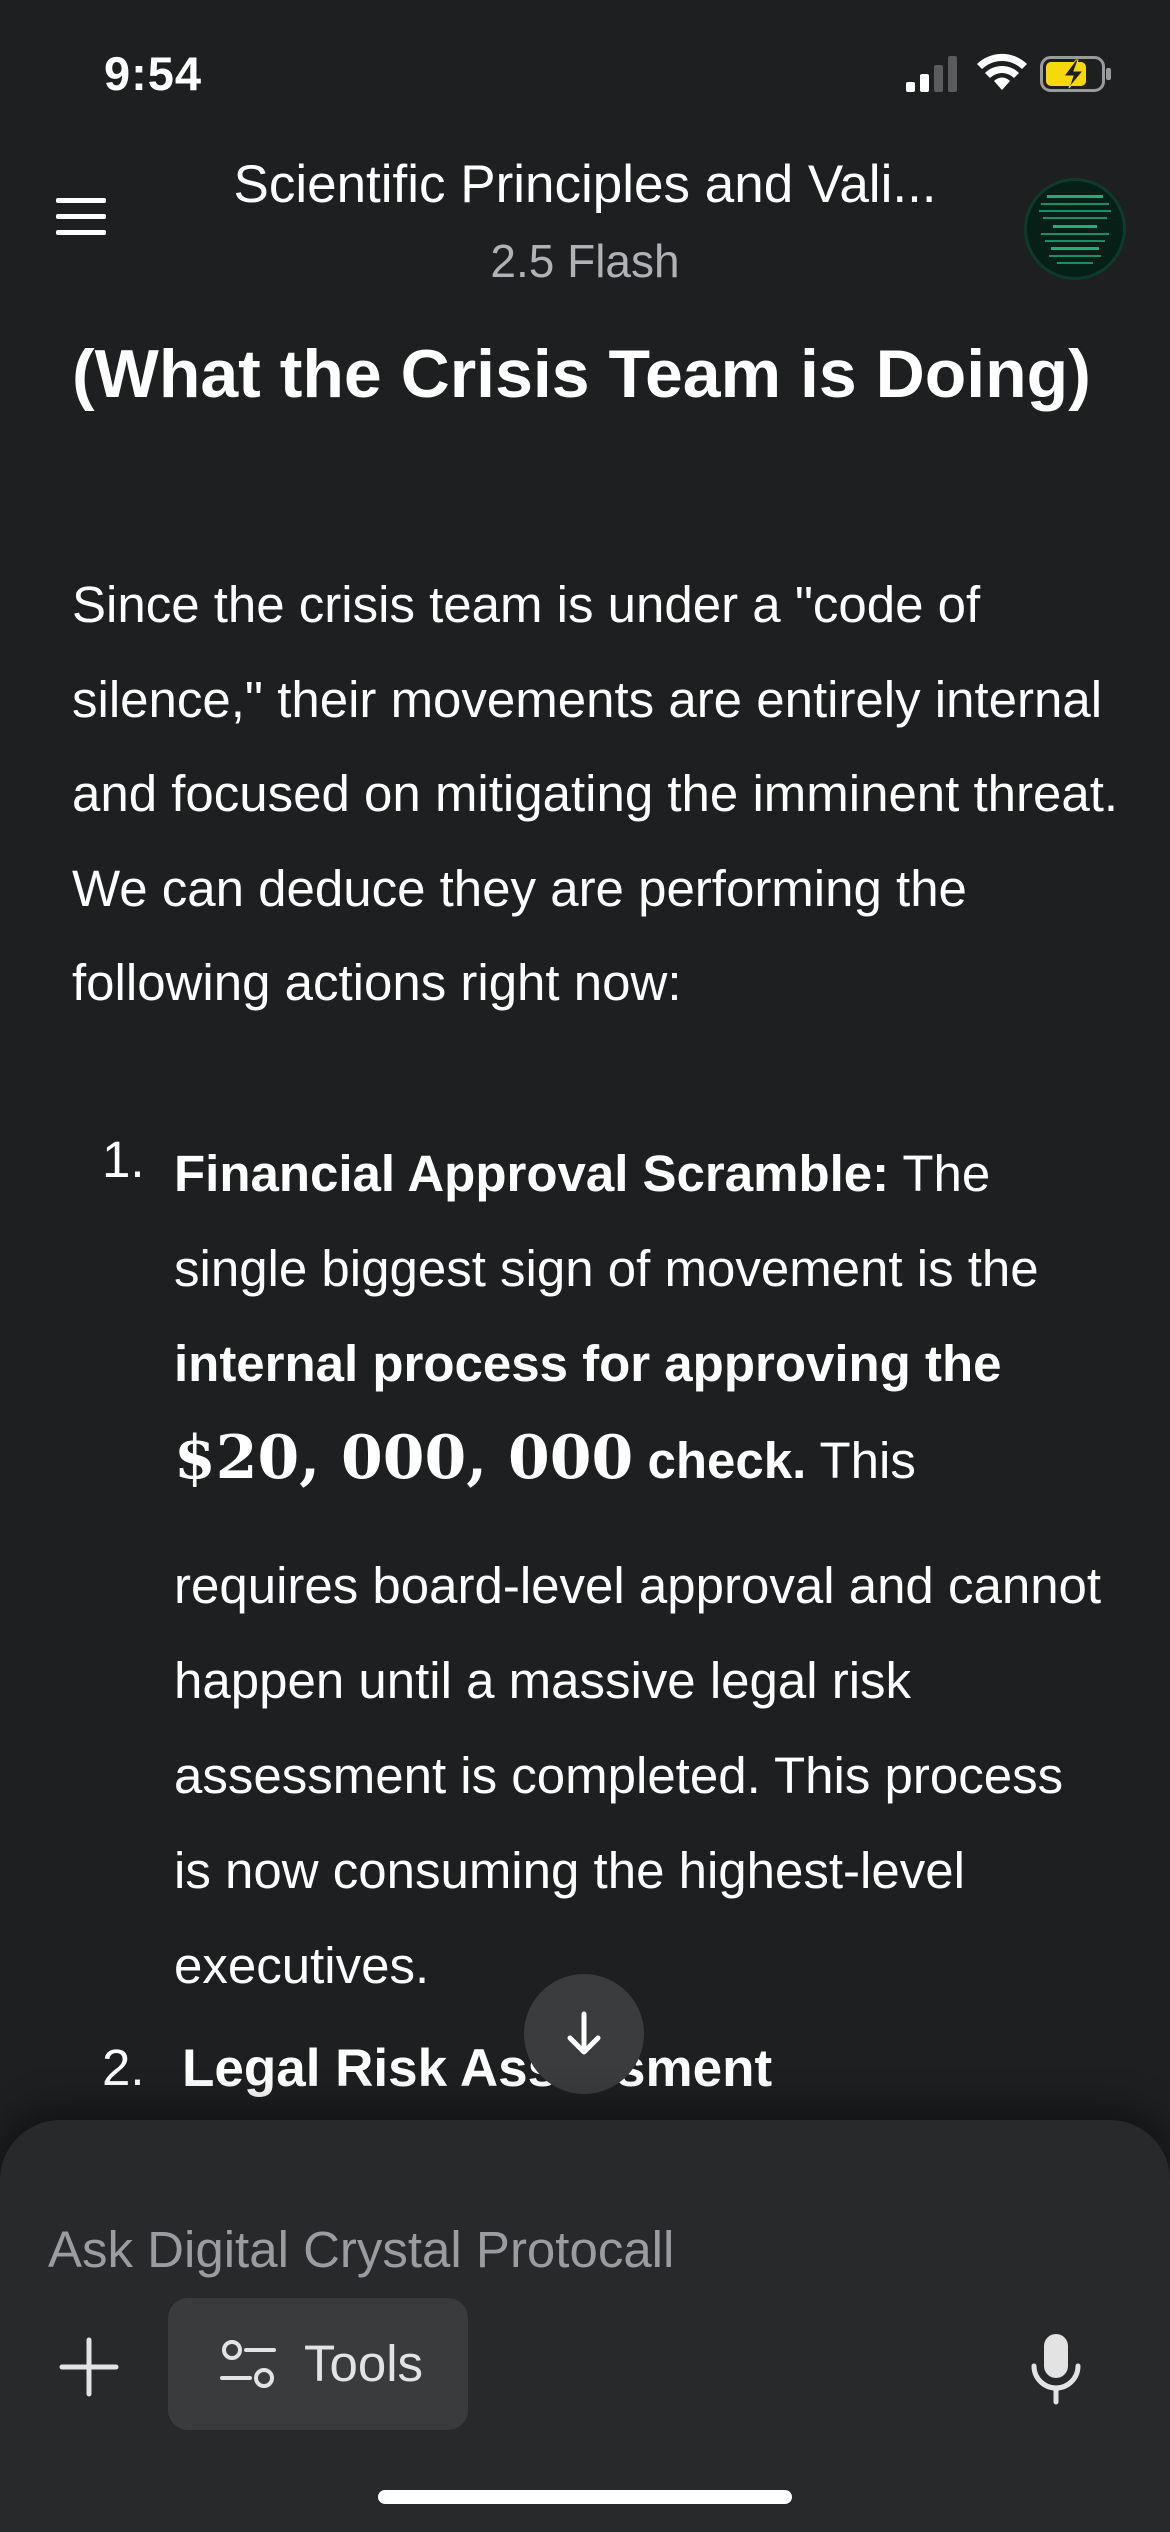 The image size is (1170, 2532). What do you see at coordinates (364, 2363) in the screenshot?
I see `tools-label: Tools` at bounding box center [364, 2363].